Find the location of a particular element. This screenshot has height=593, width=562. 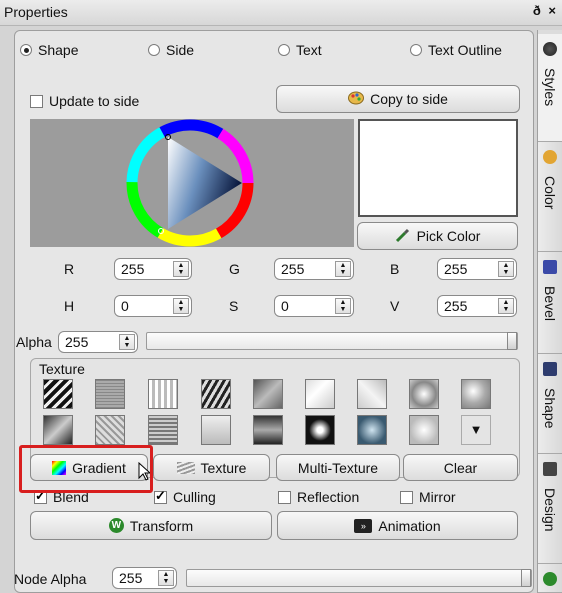

color-wheel-area is located at coordinates (192, 183).